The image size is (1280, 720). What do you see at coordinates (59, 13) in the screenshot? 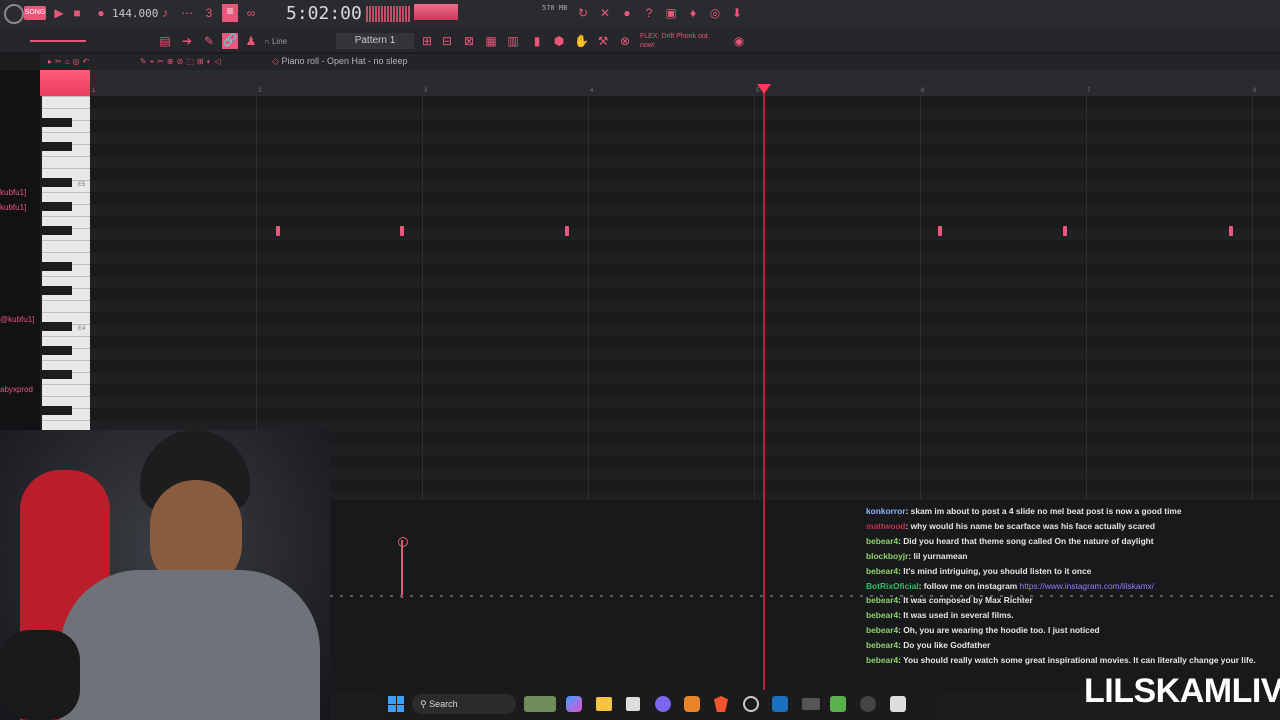
I see `play-icon: ▶` at bounding box center [59, 13].